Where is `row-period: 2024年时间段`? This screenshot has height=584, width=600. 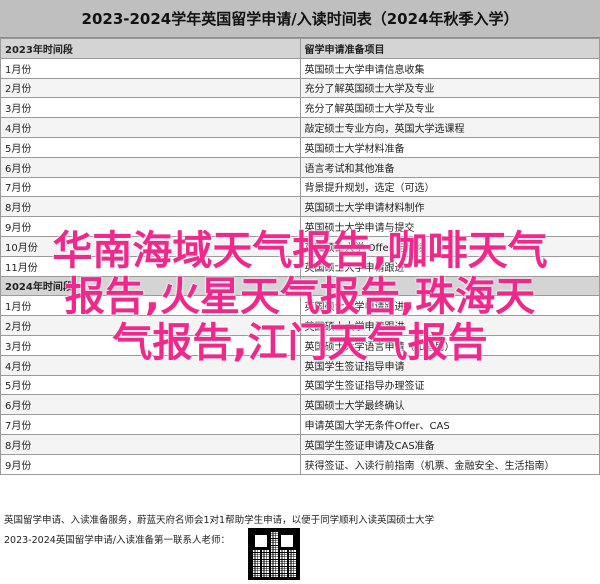 row-period: 2024年时间段 is located at coordinates (150, 286).